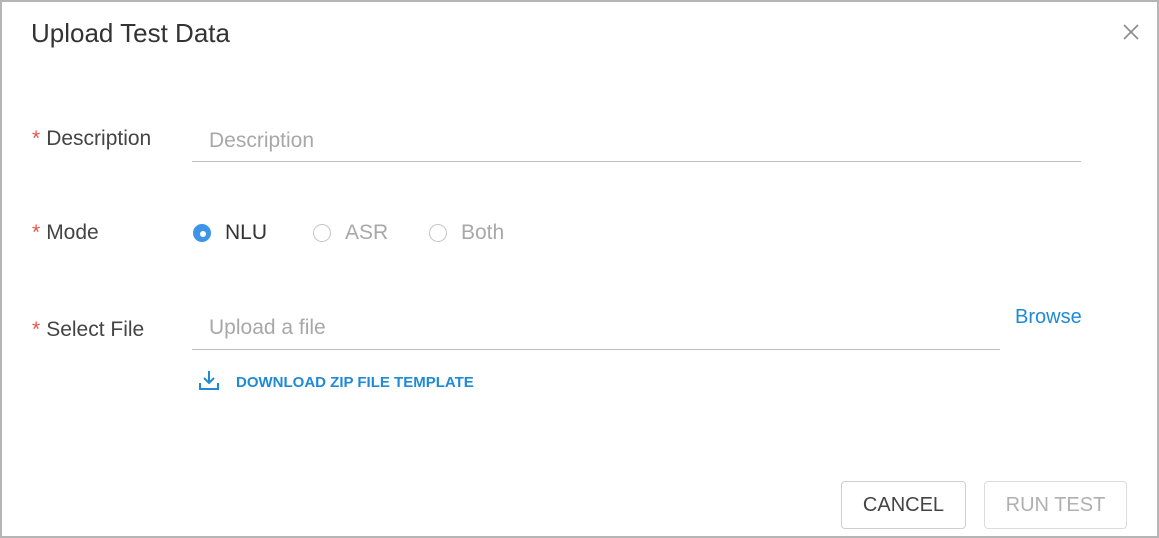 The image size is (1159, 538). I want to click on description-label: * Description, so click(91, 139).